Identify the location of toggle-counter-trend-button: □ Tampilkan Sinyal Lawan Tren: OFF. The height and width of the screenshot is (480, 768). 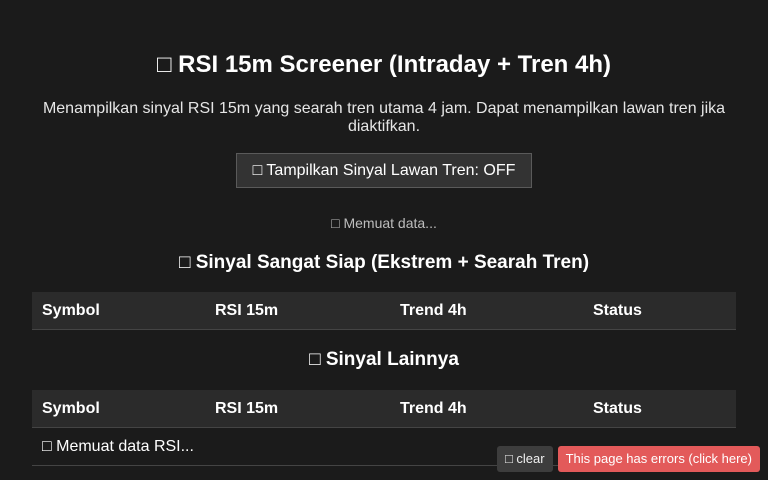
(384, 170).